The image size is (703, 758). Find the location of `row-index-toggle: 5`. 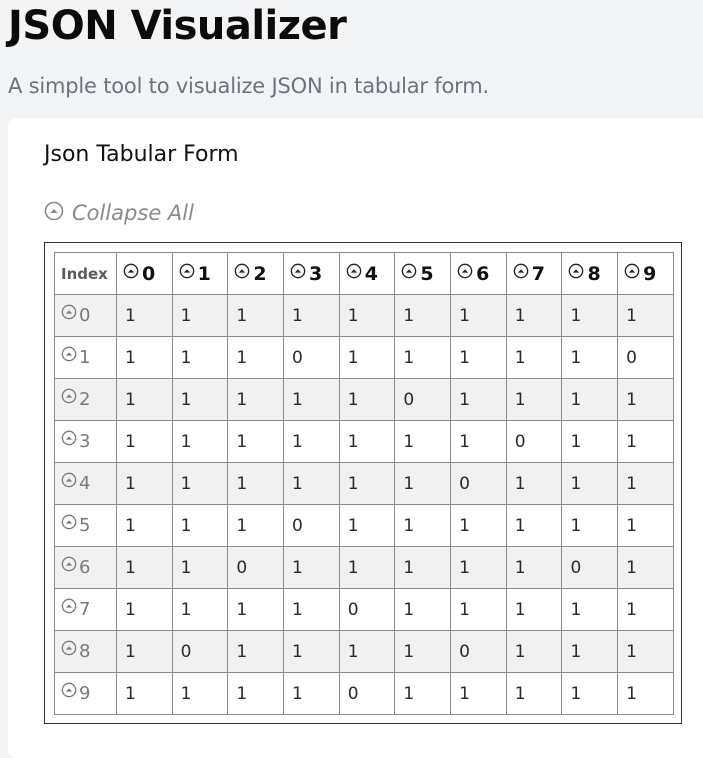

row-index-toggle: 5 is located at coordinates (85, 525).